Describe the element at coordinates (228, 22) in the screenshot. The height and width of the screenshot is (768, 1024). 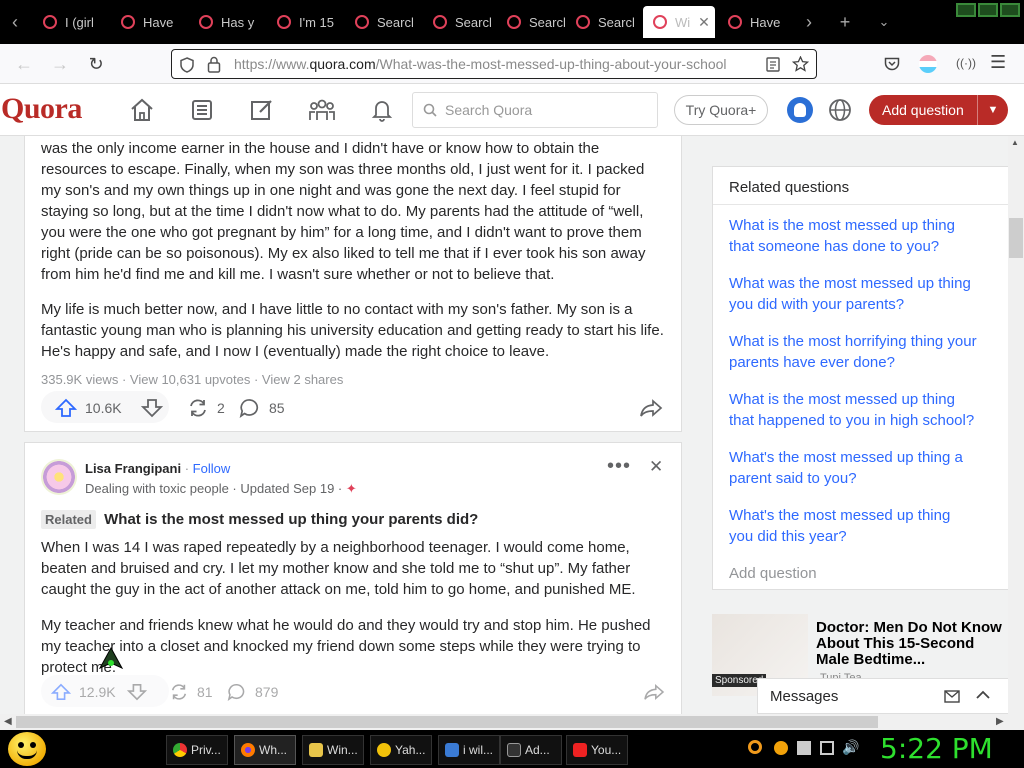
I see `browser-tab: Has y` at that location.